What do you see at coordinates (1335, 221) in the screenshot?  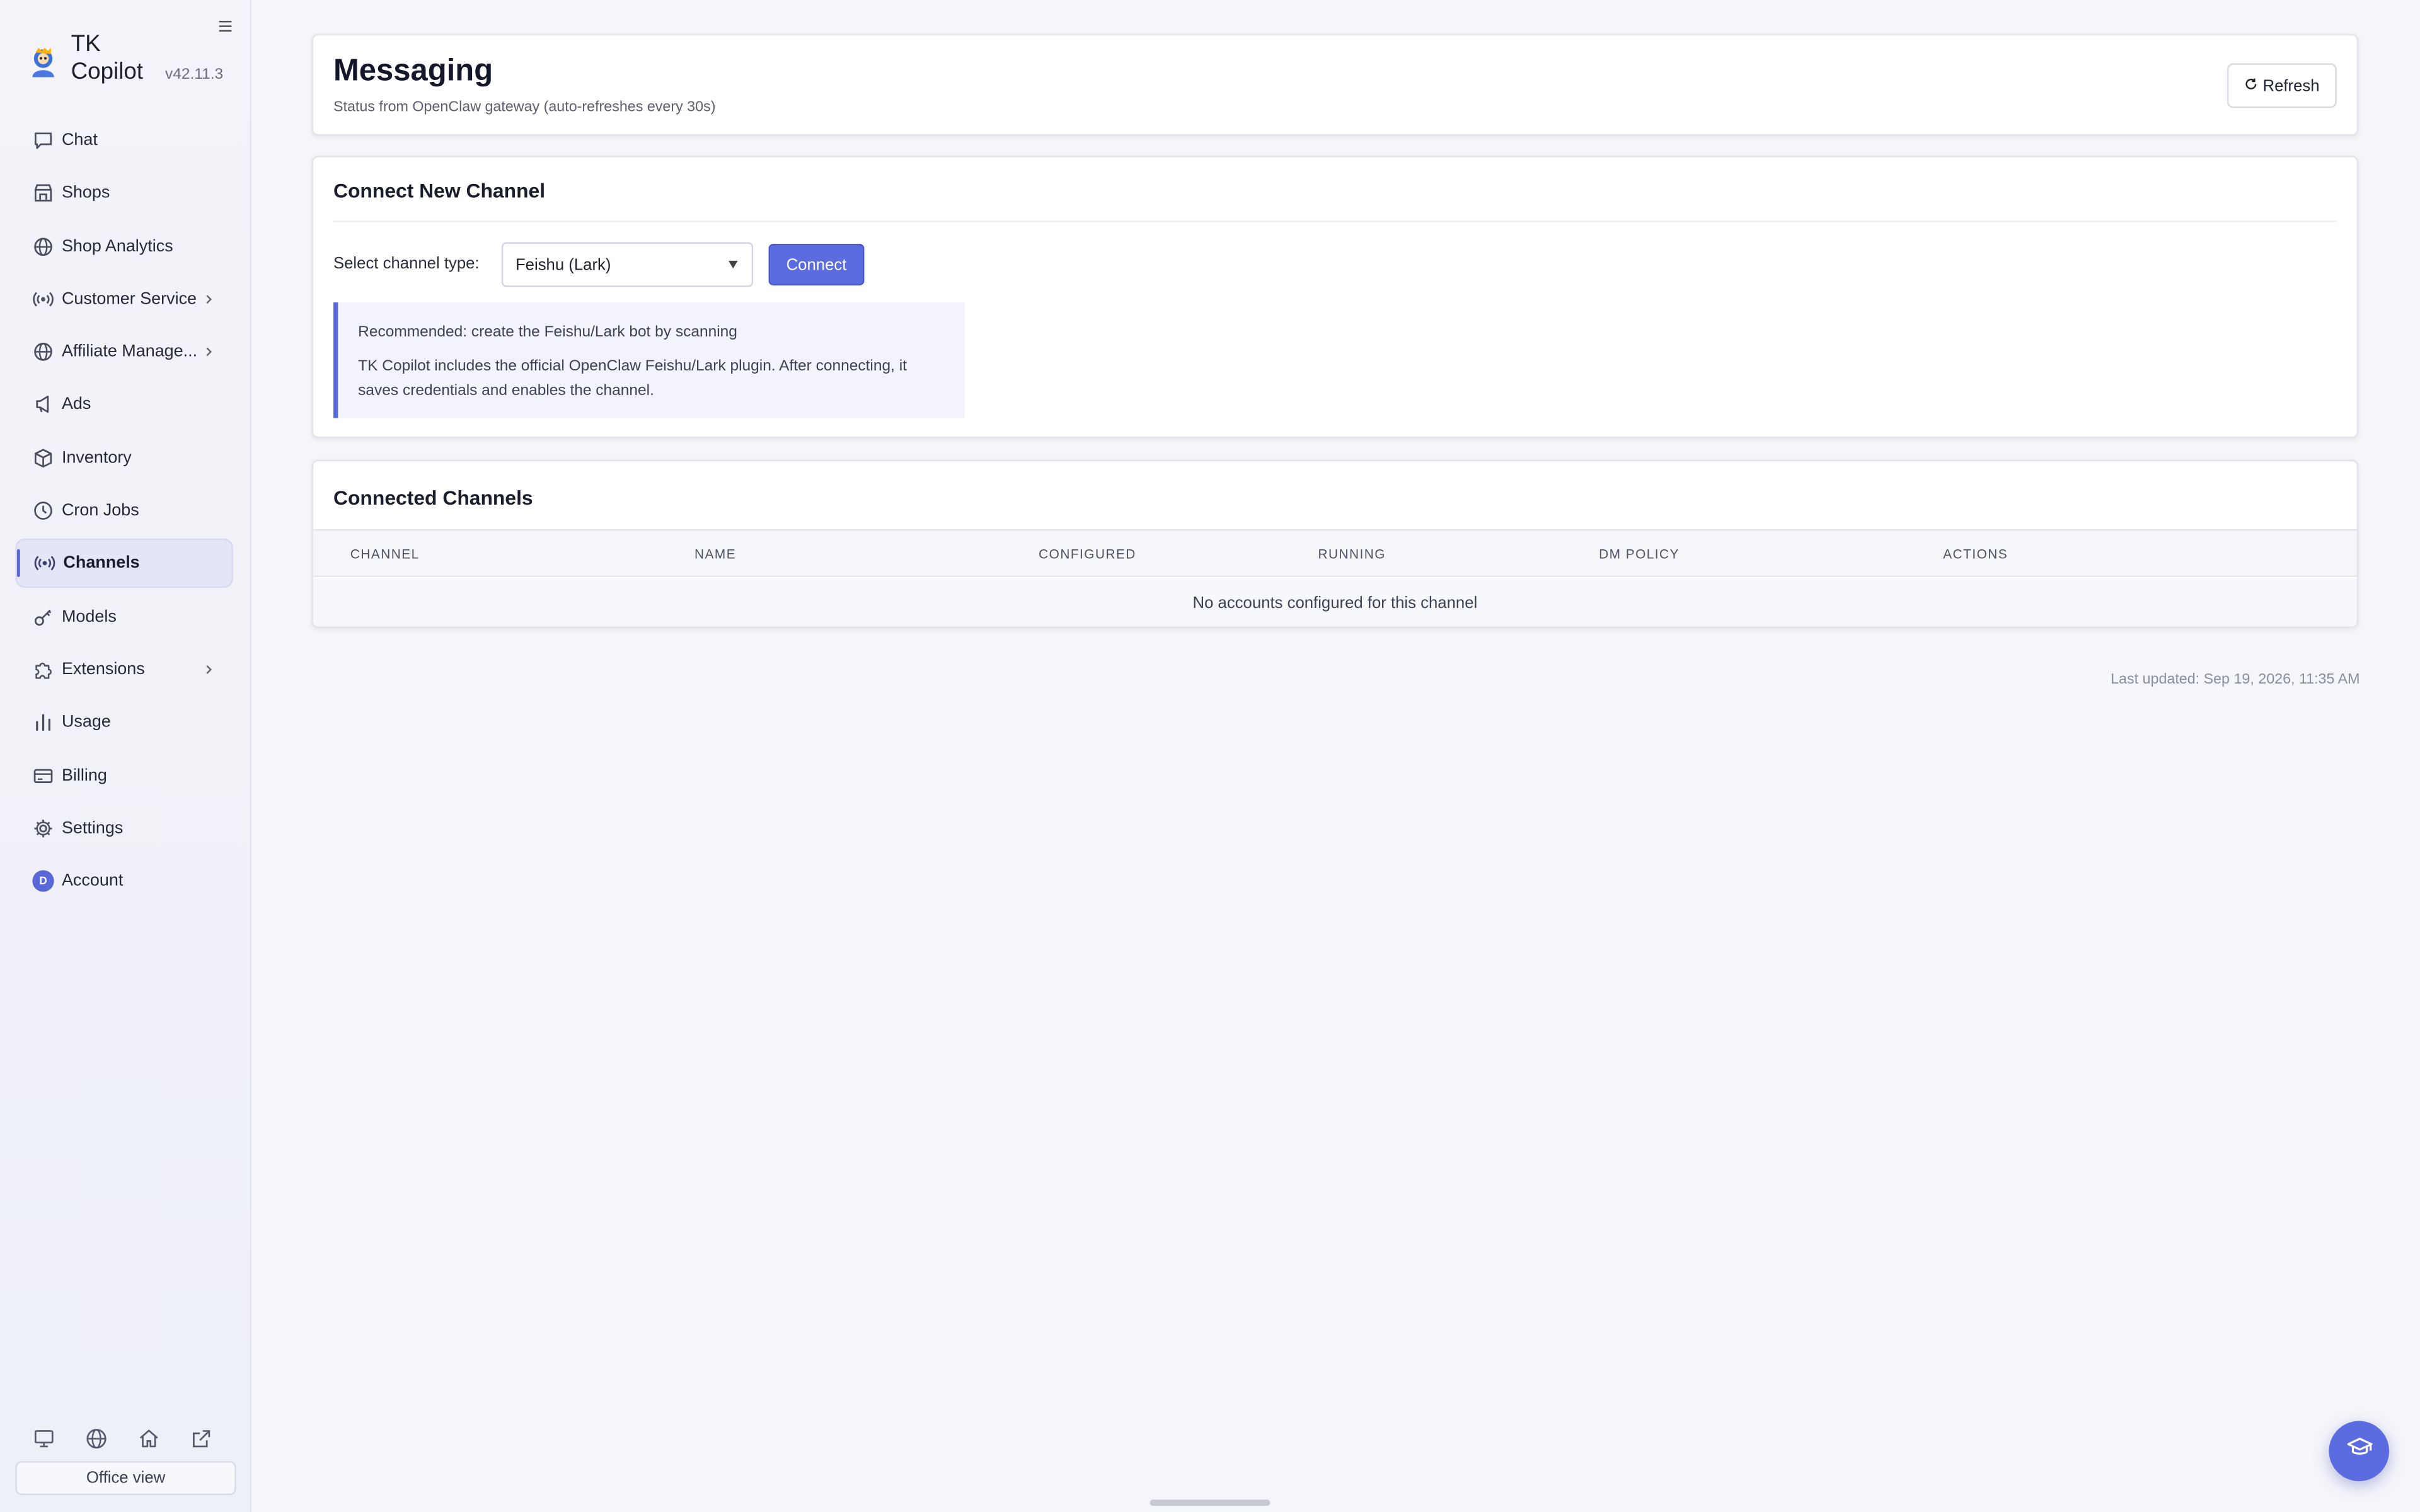 I see `divider` at bounding box center [1335, 221].